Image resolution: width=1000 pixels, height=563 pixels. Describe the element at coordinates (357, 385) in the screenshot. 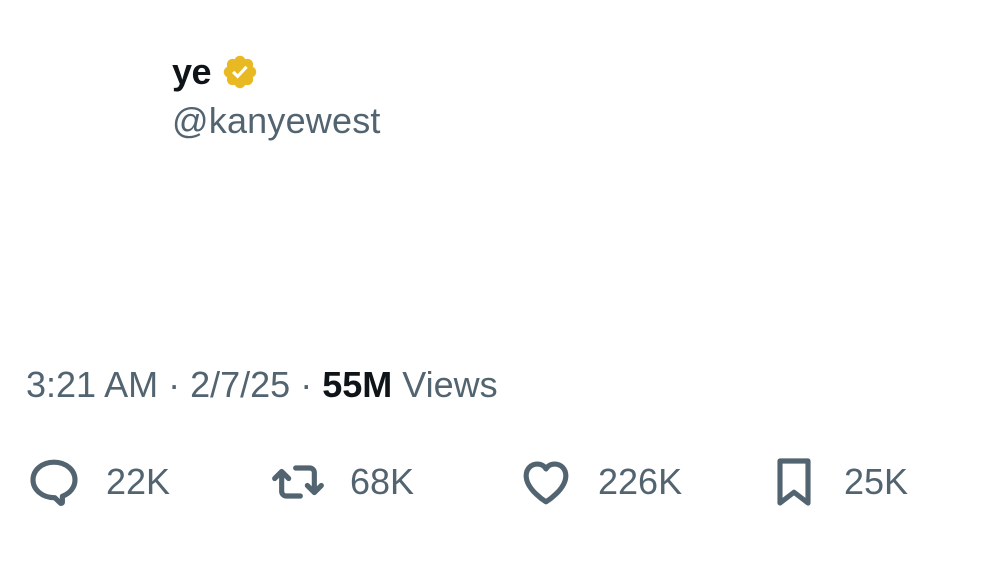

I see `views-count: 55M` at that location.